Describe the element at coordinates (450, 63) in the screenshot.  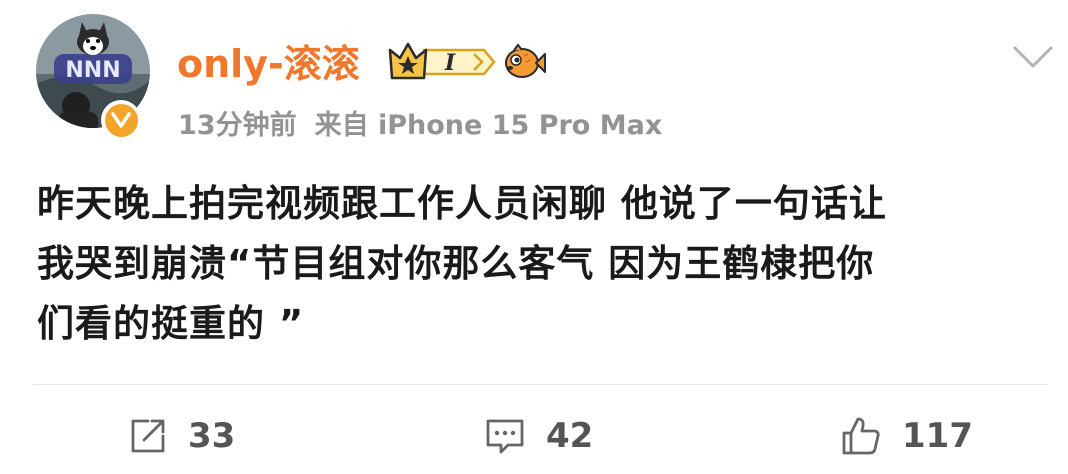
I see `level-label: I` at that location.